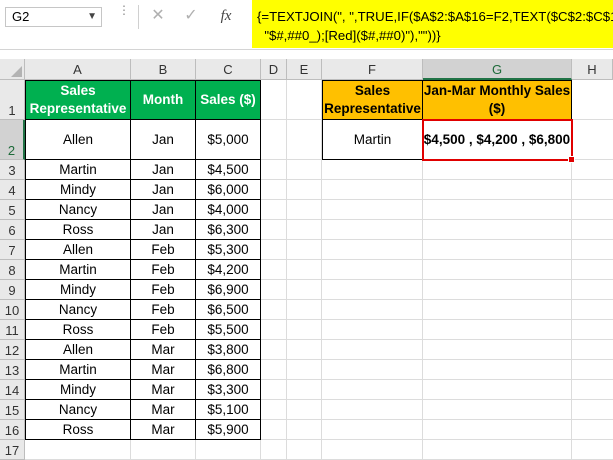 Image resolution: width=613 pixels, height=460 pixels. I want to click on header-sales-representative: Sales Representative, so click(78, 100).